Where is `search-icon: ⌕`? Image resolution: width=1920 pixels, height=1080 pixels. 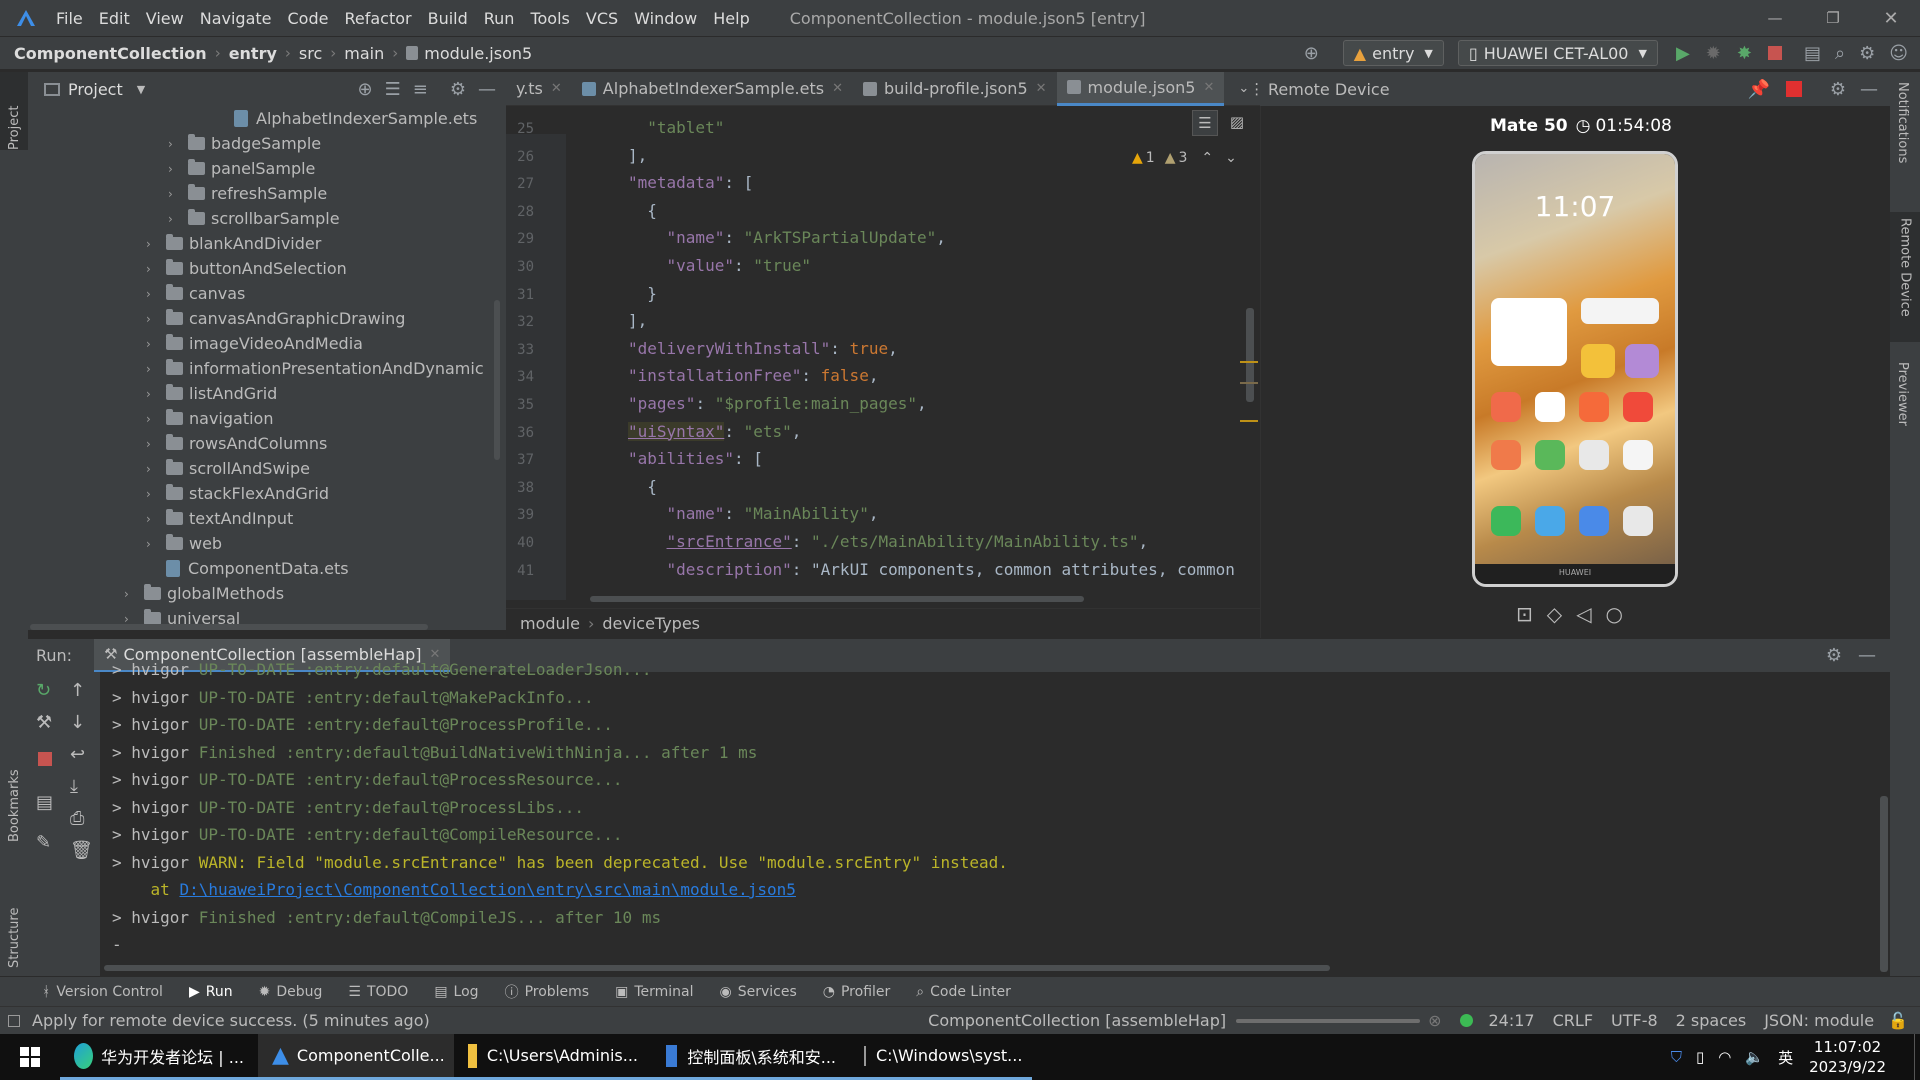 search-icon: ⌕ is located at coordinates (1840, 53).